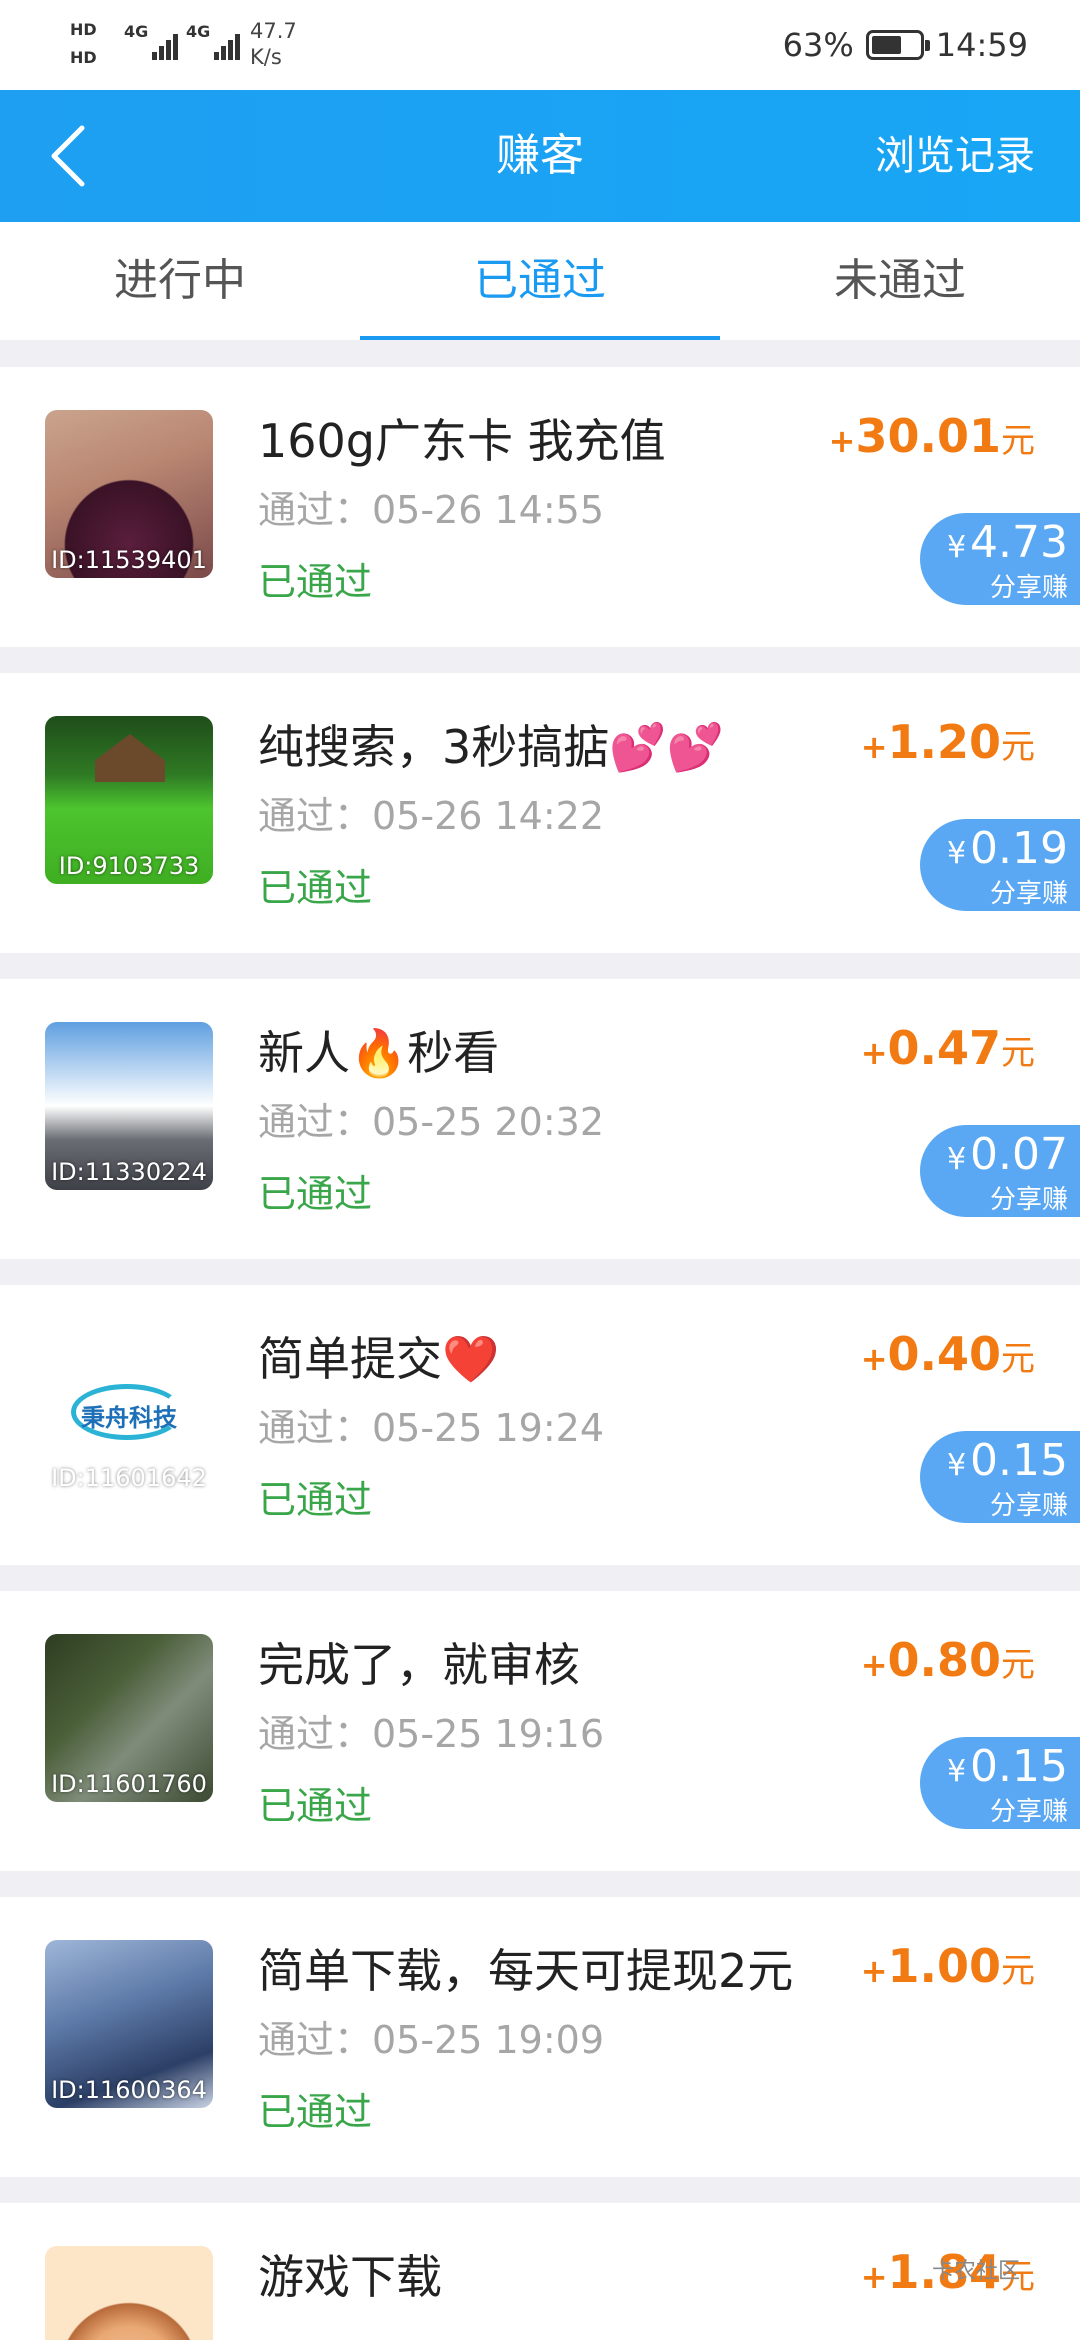  I want to click on task-thumbnail: ID:9103733, so click(129, 800).